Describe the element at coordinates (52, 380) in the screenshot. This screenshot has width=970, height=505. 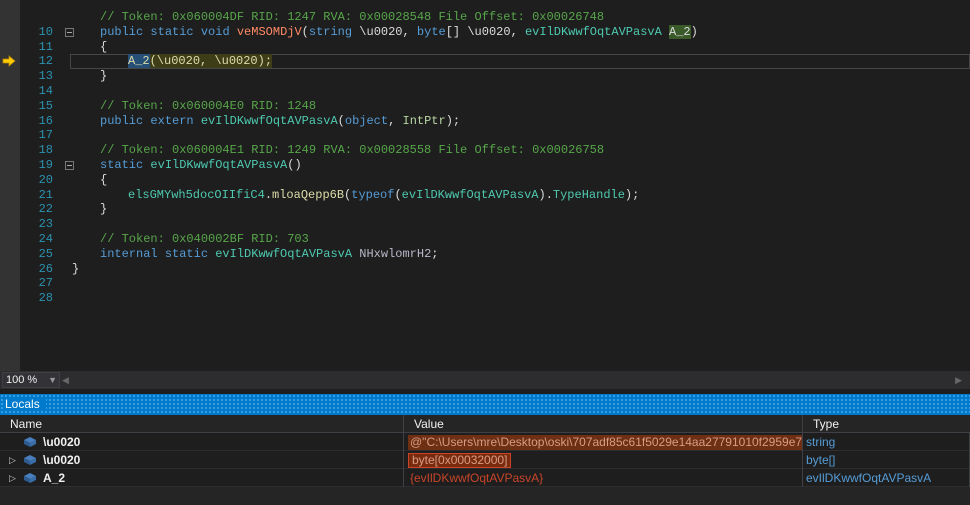
I see `chevron-down-icon: ▼` at that location.